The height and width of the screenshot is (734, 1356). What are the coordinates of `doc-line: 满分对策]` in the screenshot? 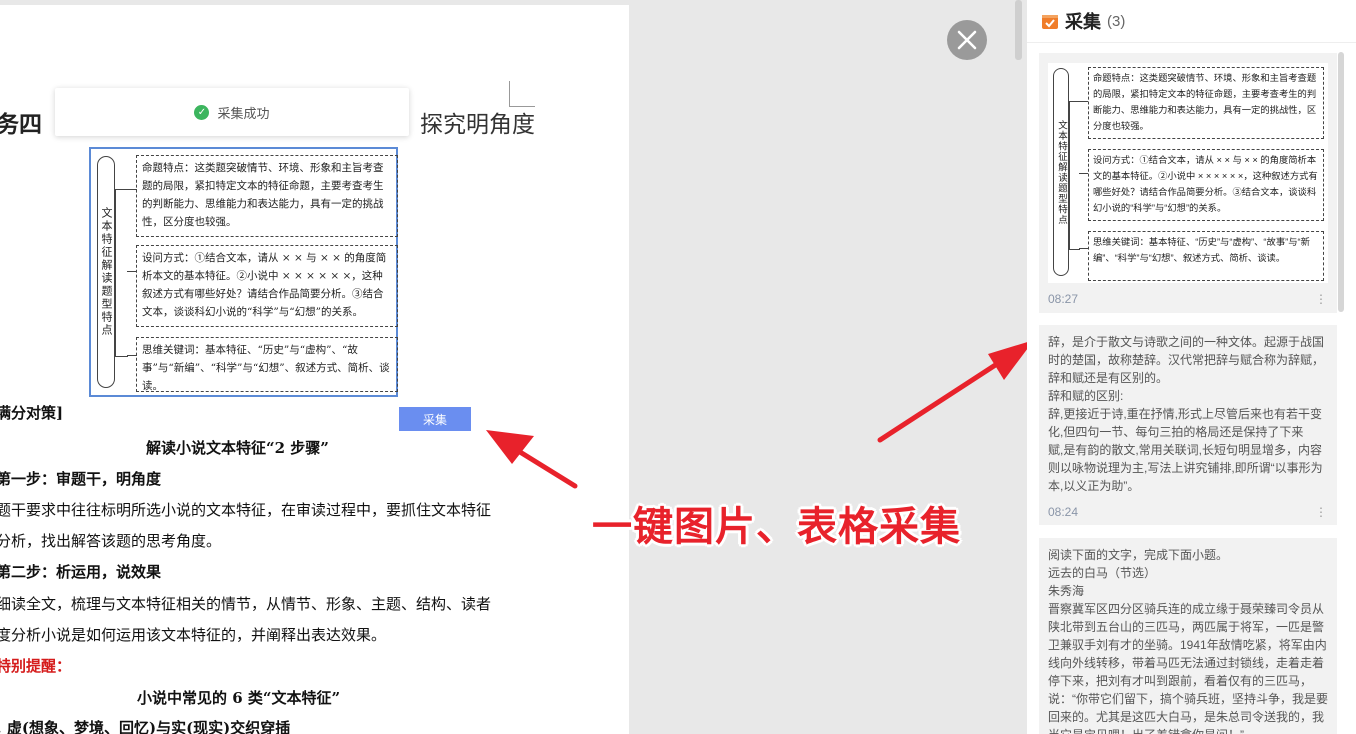 It's located at (32, 413).